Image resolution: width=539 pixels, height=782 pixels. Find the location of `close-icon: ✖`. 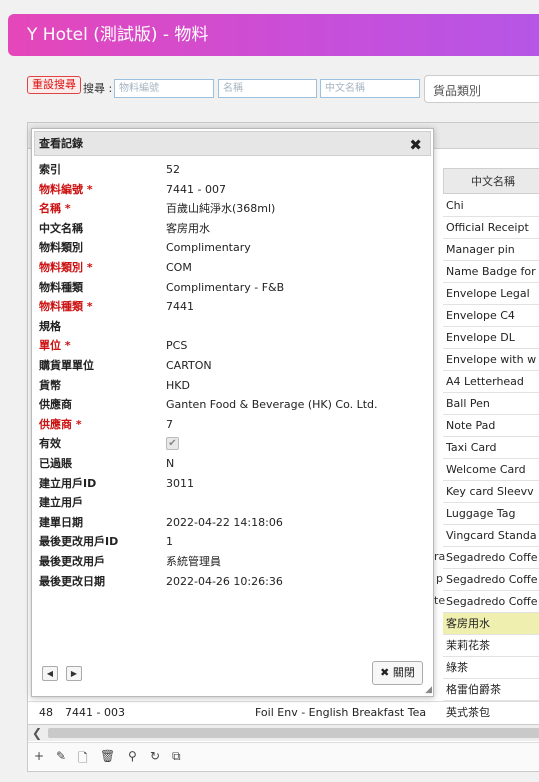

close-icon: ✖ is located at coordinates (415, 145).